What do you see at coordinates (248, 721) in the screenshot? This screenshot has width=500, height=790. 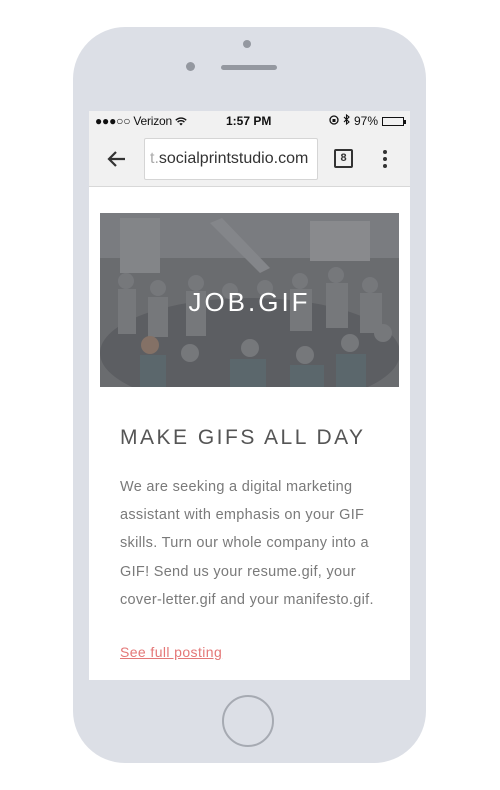 I see `home-button` at bounding box center [248, 721].